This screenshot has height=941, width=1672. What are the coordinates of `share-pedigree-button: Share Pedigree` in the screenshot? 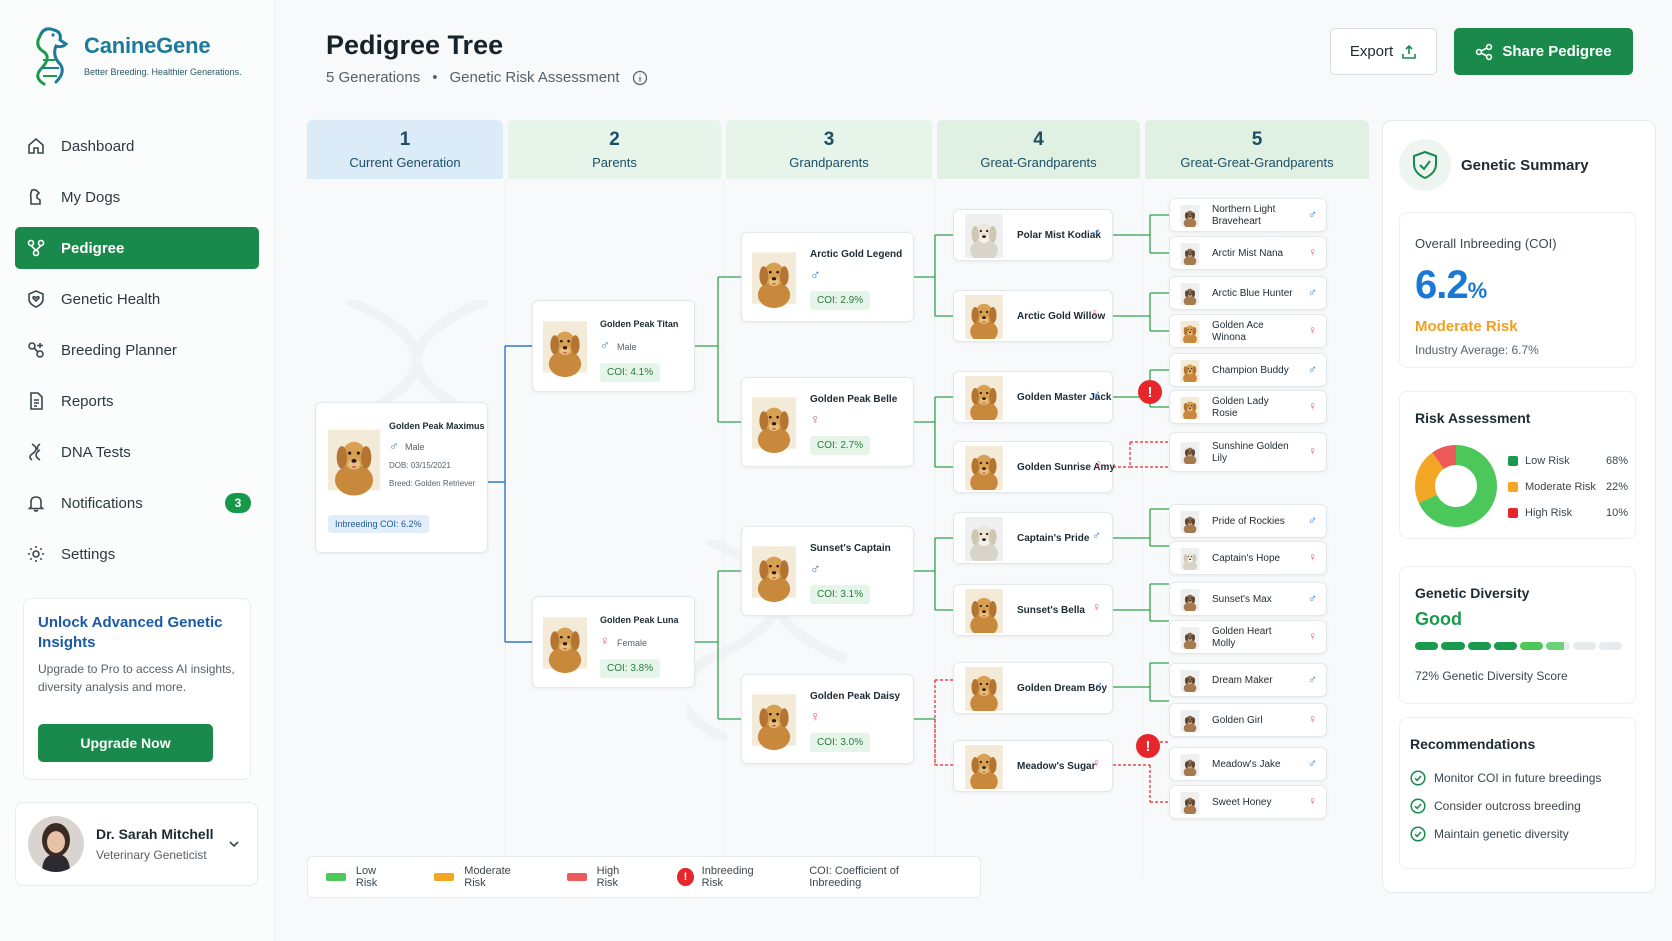 It's located at (1543, 51).